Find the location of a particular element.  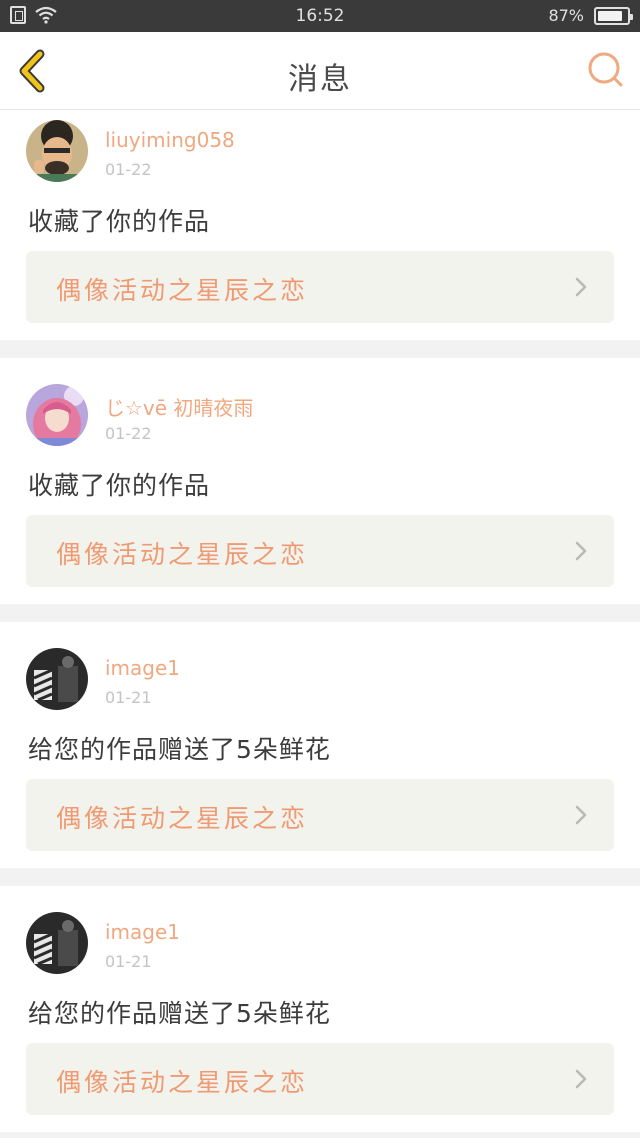

status-bar: 16:52 87% is located at coordinates (320, 16).